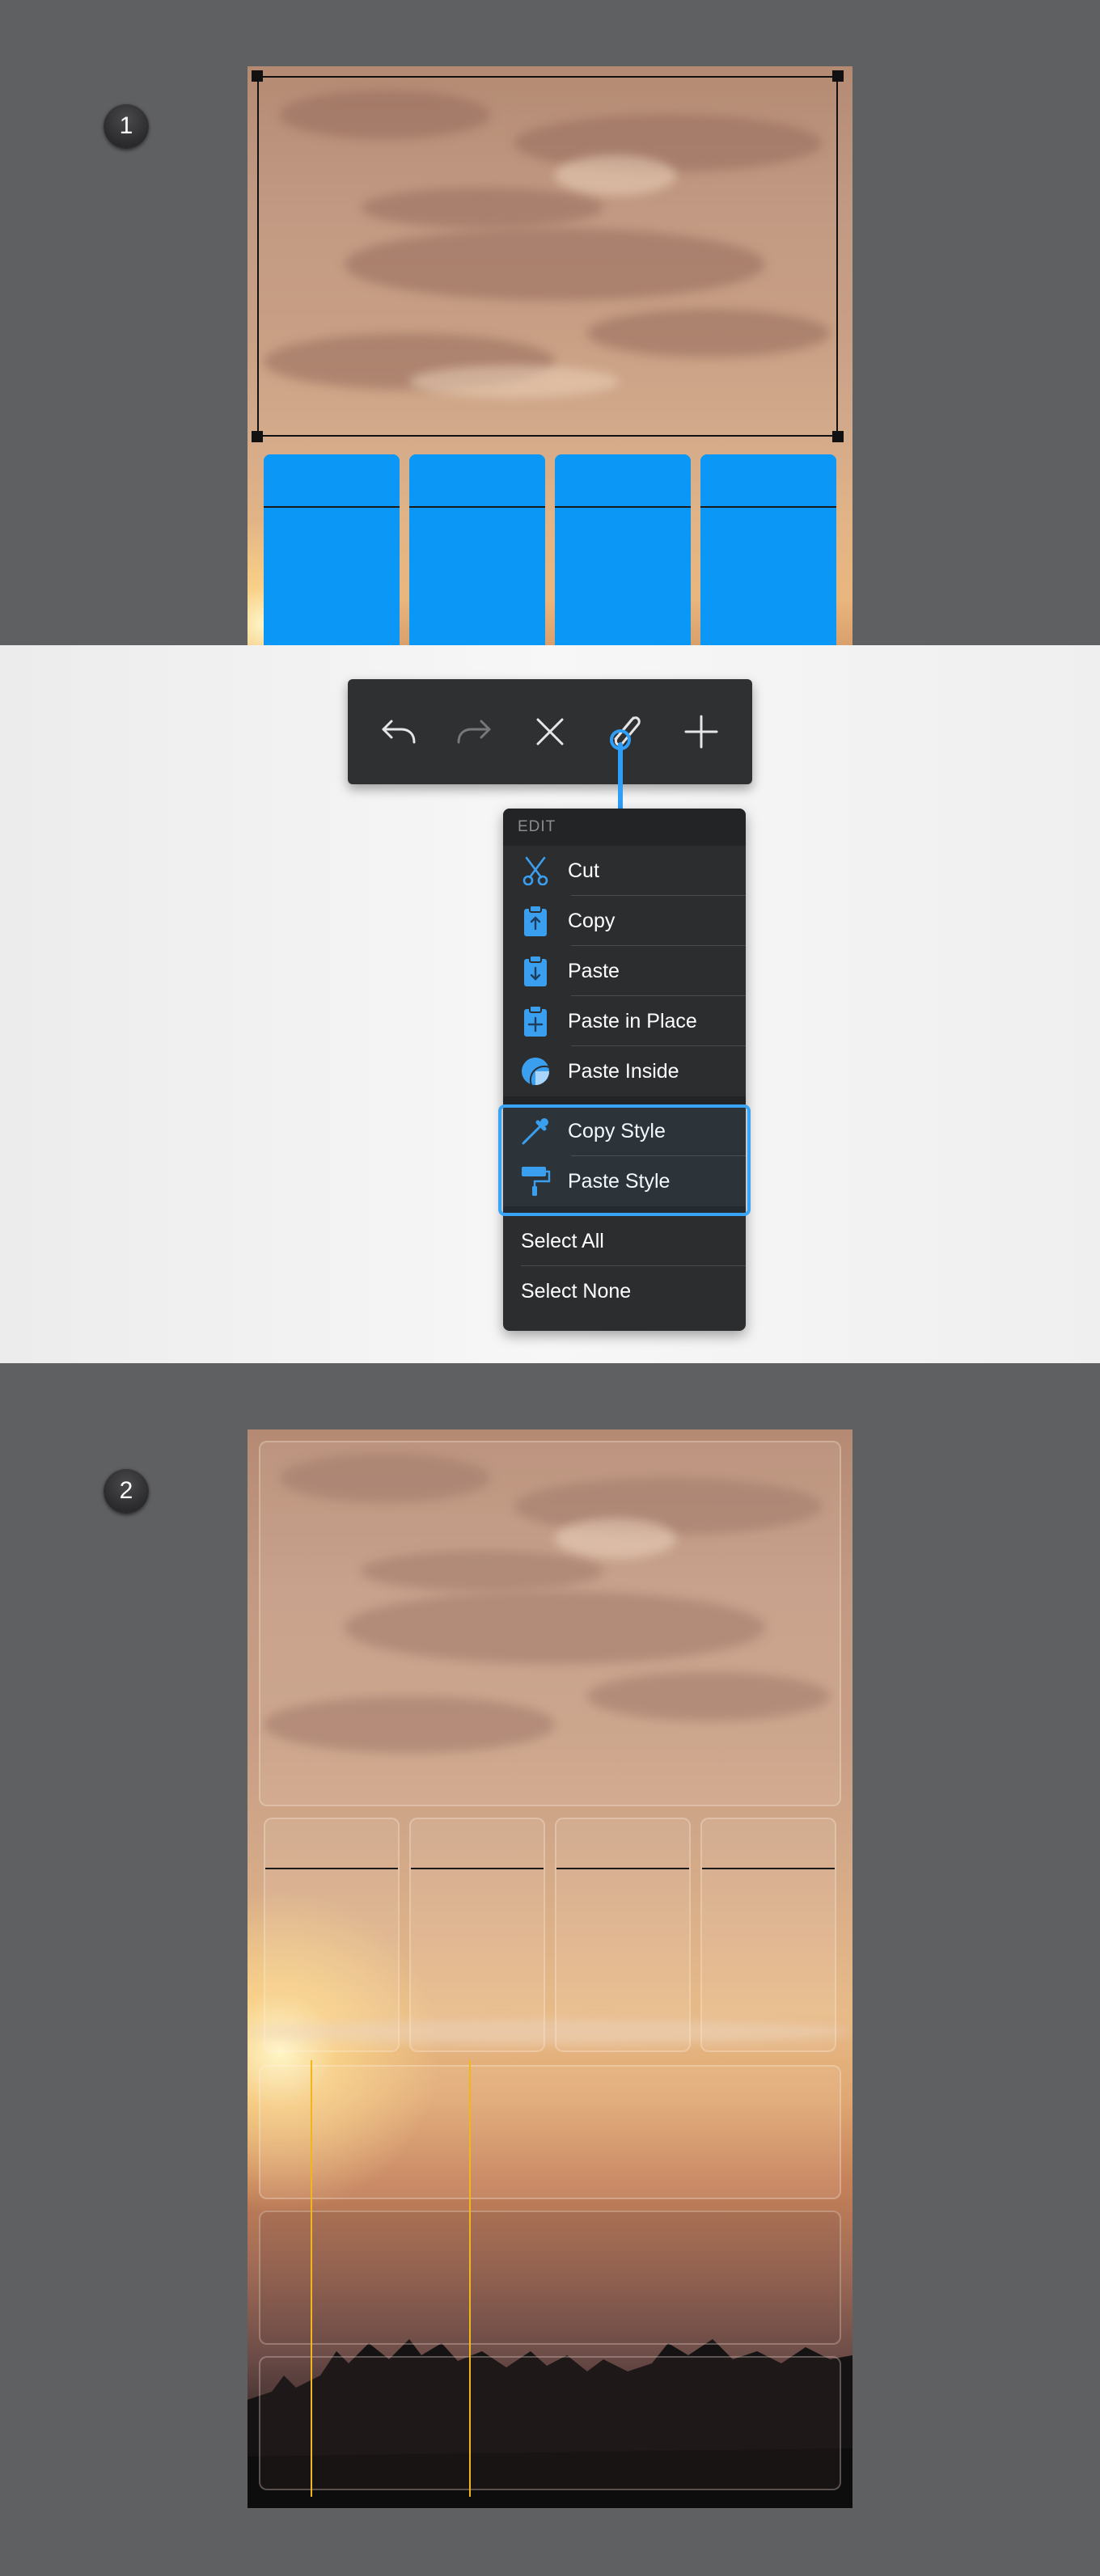 The width and height of the screenshot is (1100, 2576). I want to click on layout-guide-right, so click(470, 2278).